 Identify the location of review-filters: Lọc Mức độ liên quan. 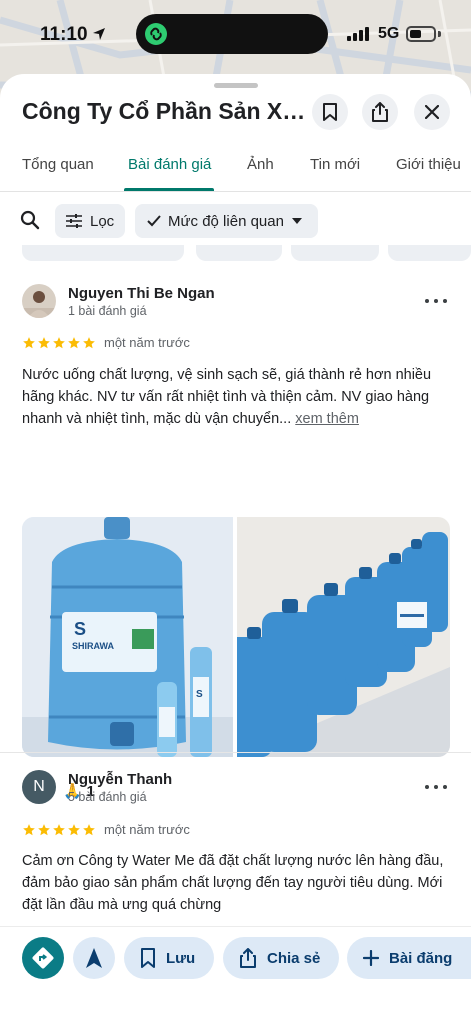
(235, 222).